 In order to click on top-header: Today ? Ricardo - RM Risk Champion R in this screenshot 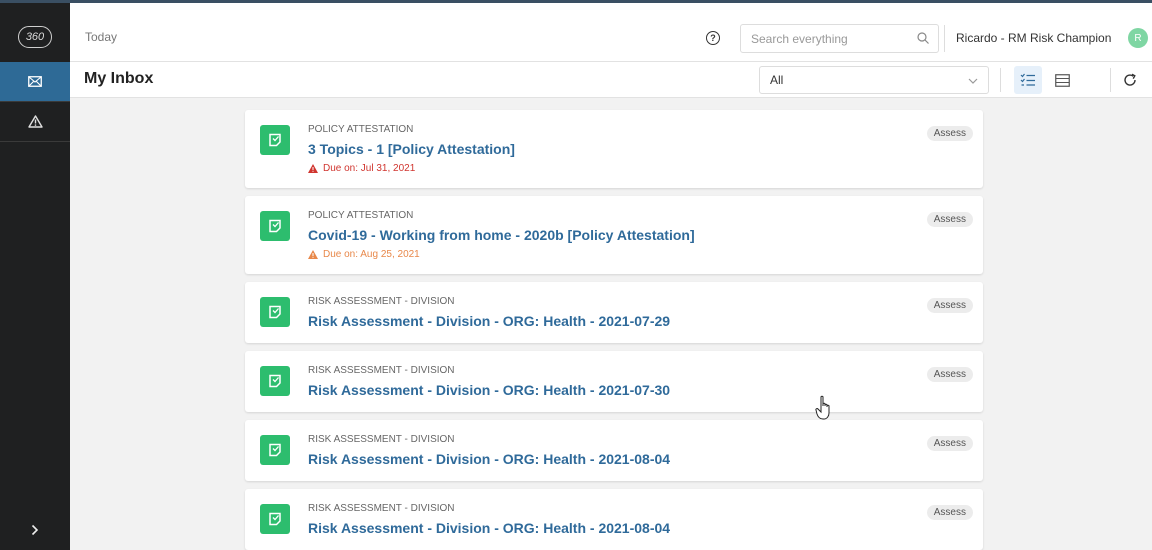, I will do `click(611, 32)`.